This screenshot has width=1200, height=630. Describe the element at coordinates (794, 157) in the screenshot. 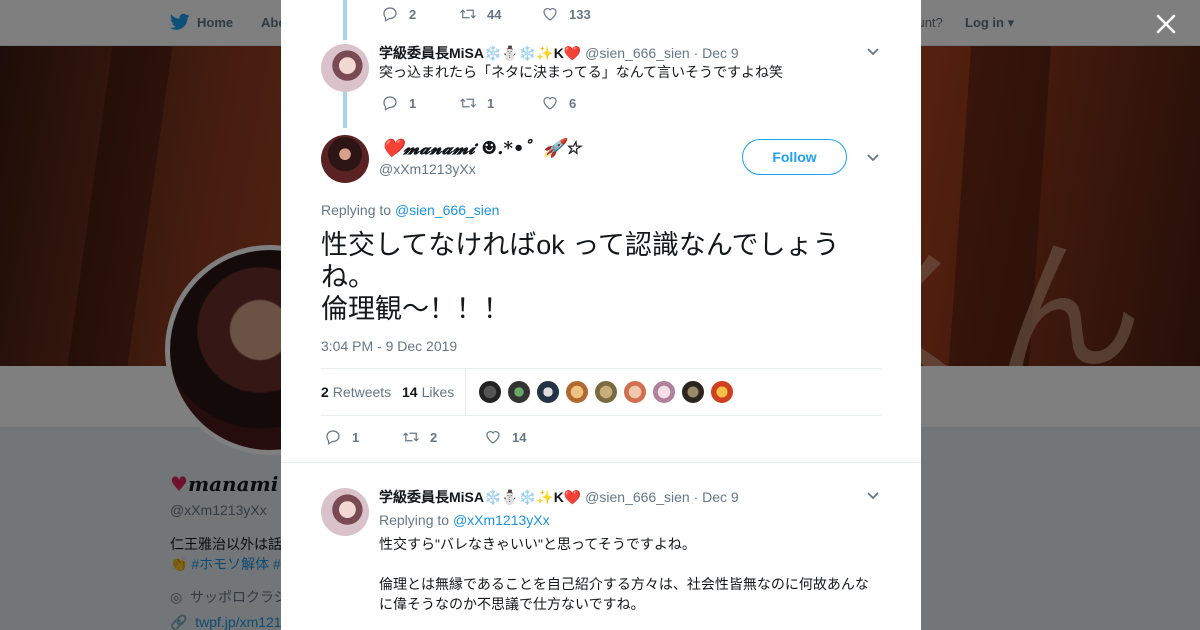

I see `follow-button: Follow` at that location.